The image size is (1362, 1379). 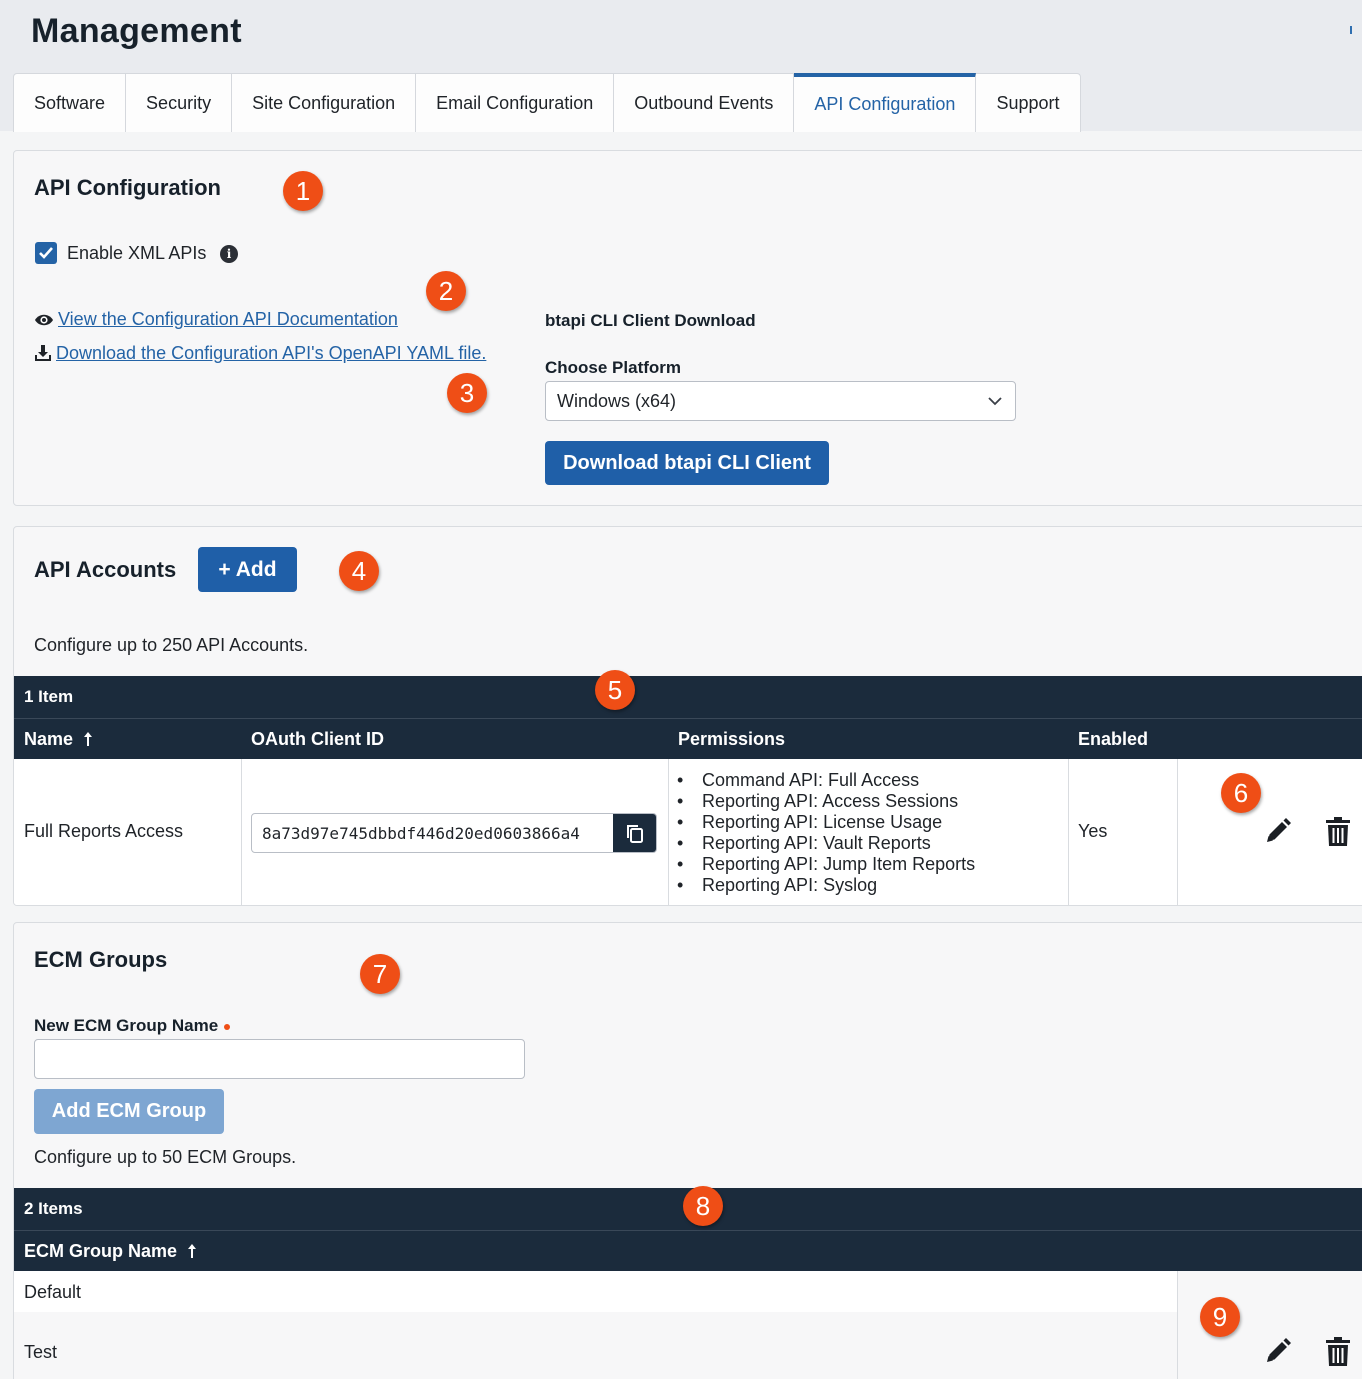 What do you see at coordinates (826, 822) in the screenshot?
I see `list-item: Reporting API: License Usage` at bounding box center [826, 822].